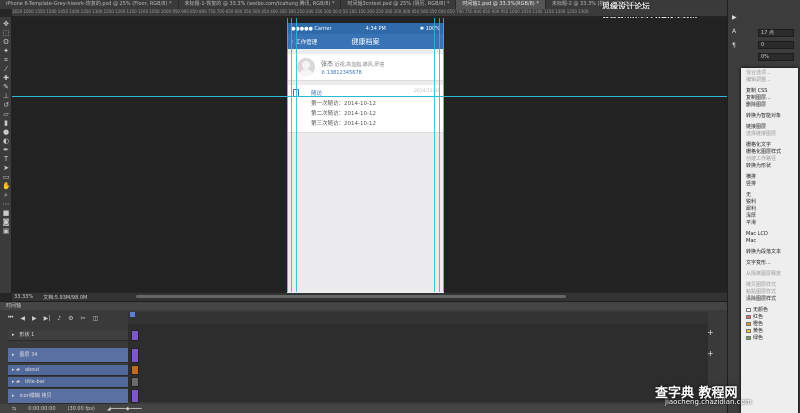 The height and width of the screenshot is (413, 800). I want to click on settings-gear-icon: ⚙, so click(70, 318).